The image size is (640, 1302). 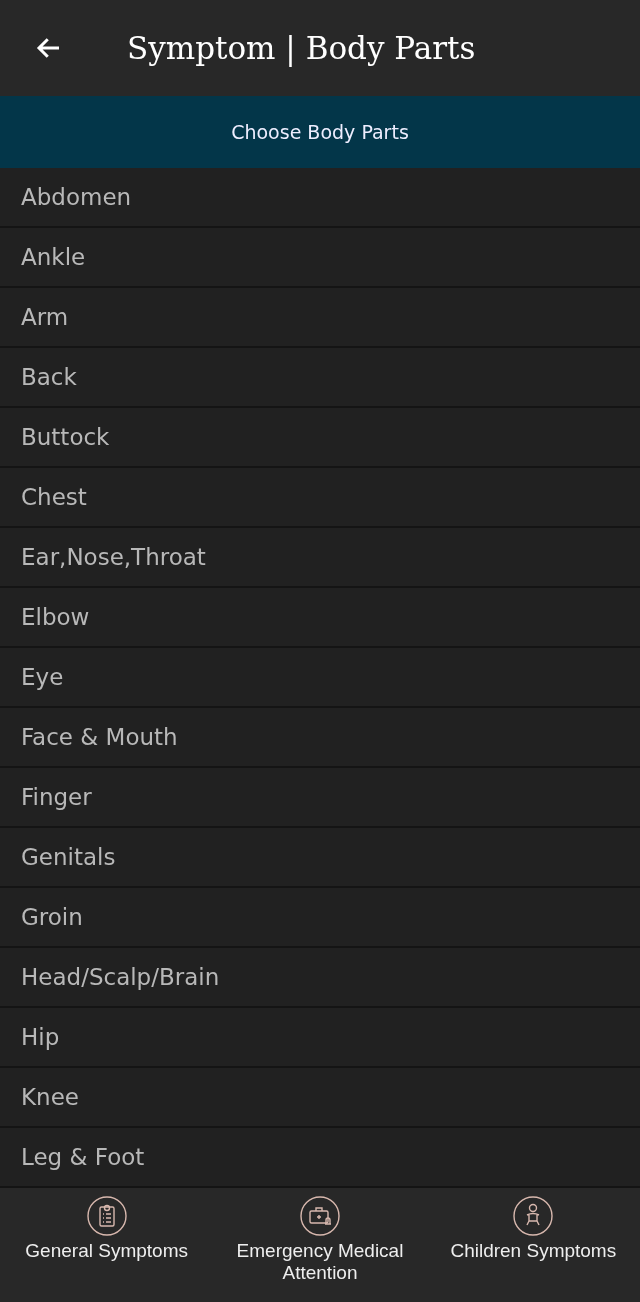 What do you see at coordinates (106, 1216) in the screenshot?
I see `clipboard-icon` at bounding box center [106, 1216].